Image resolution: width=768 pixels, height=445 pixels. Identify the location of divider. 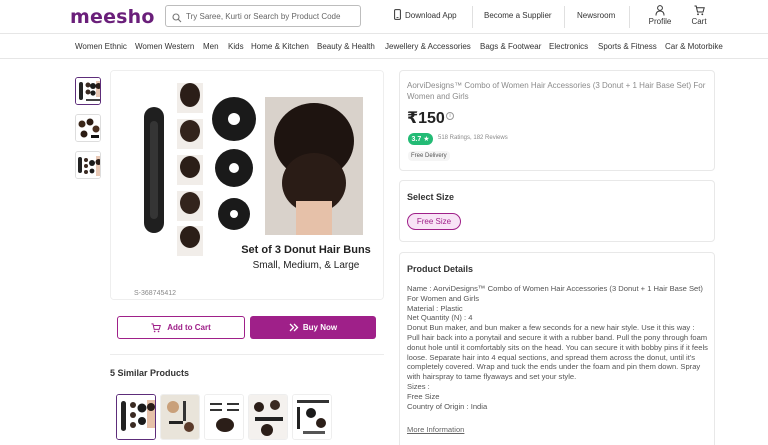
(247, 354).